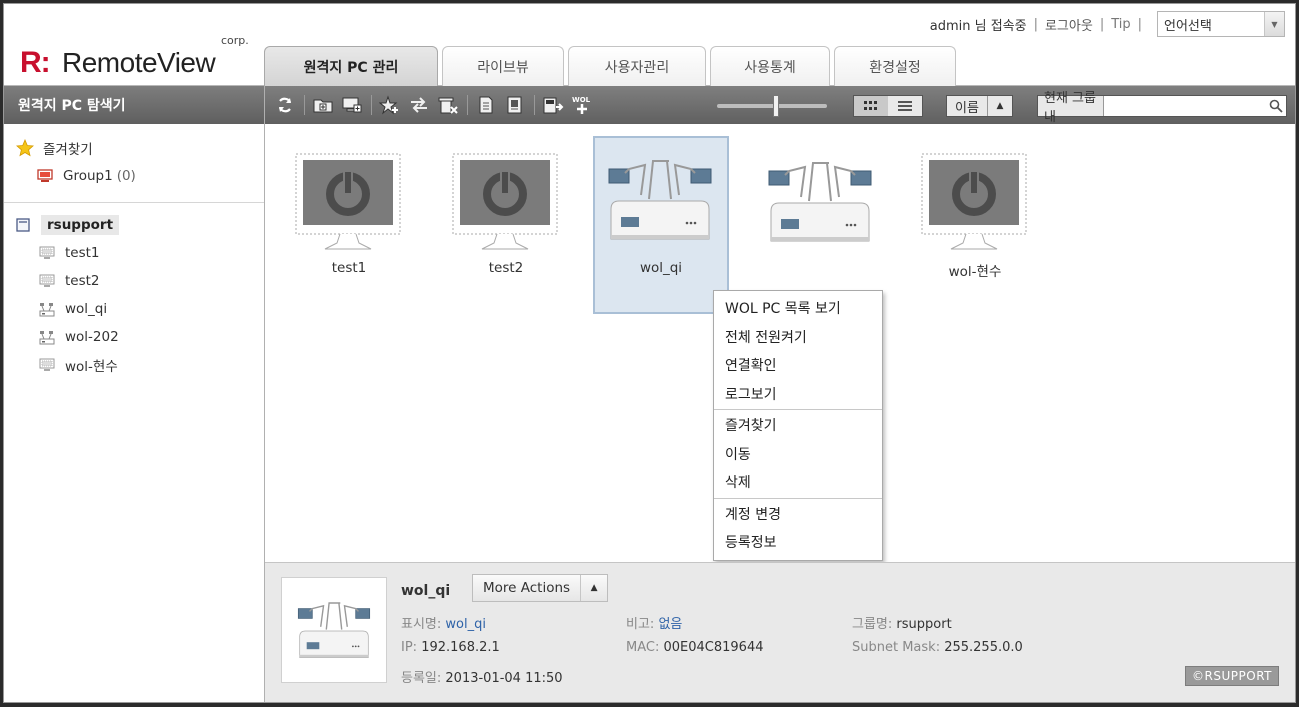  I want to click on add-group-icon, so click(323, 105).